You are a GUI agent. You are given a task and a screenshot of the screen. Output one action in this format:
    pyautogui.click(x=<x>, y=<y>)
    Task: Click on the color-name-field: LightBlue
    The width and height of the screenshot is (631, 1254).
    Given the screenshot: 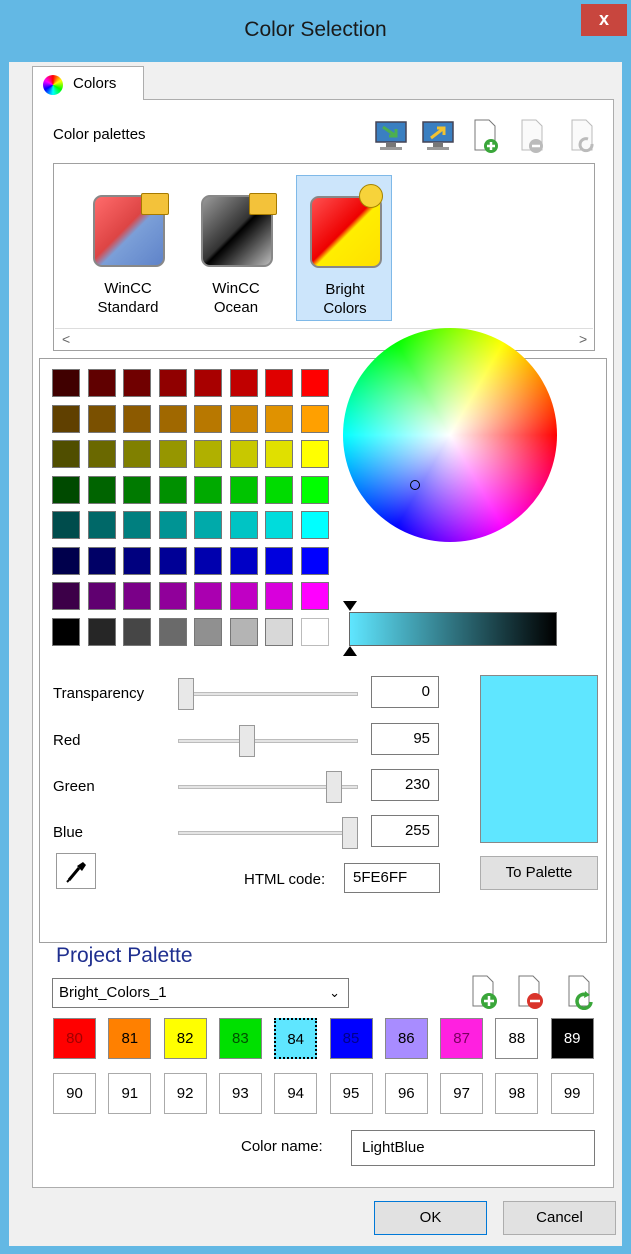 What is the action you would take?
    pyautogui.click(x=473, y=1148)
    